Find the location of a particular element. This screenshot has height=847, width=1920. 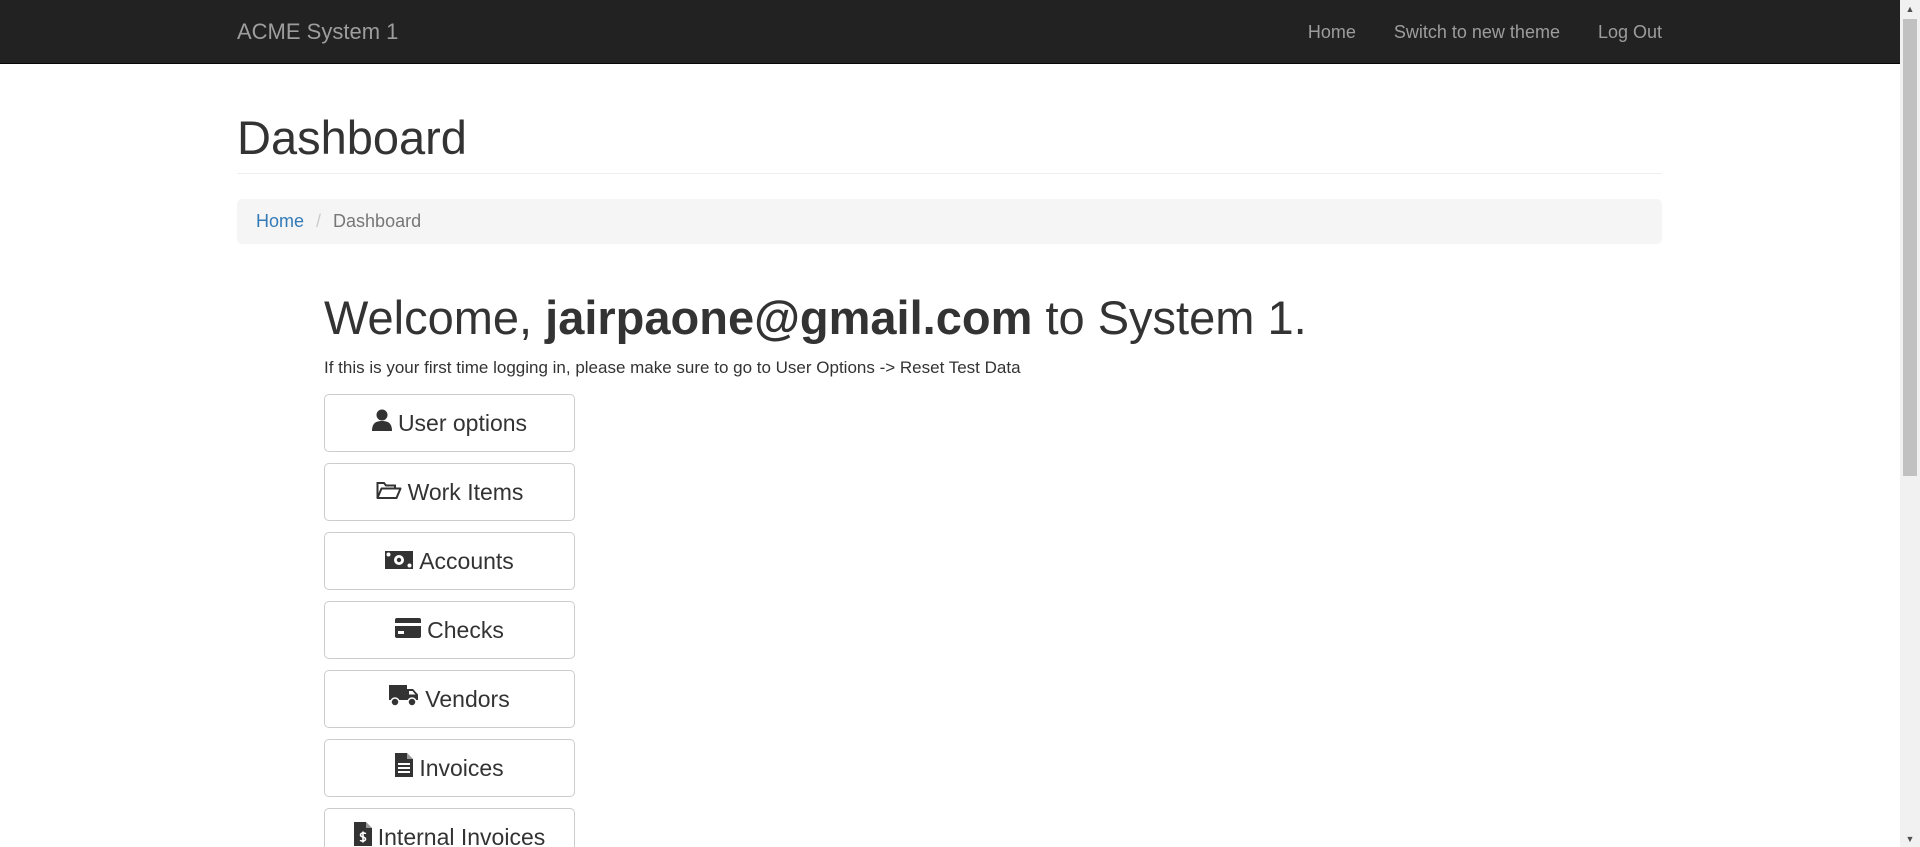

money-icon is located at coordinates (402, 561).